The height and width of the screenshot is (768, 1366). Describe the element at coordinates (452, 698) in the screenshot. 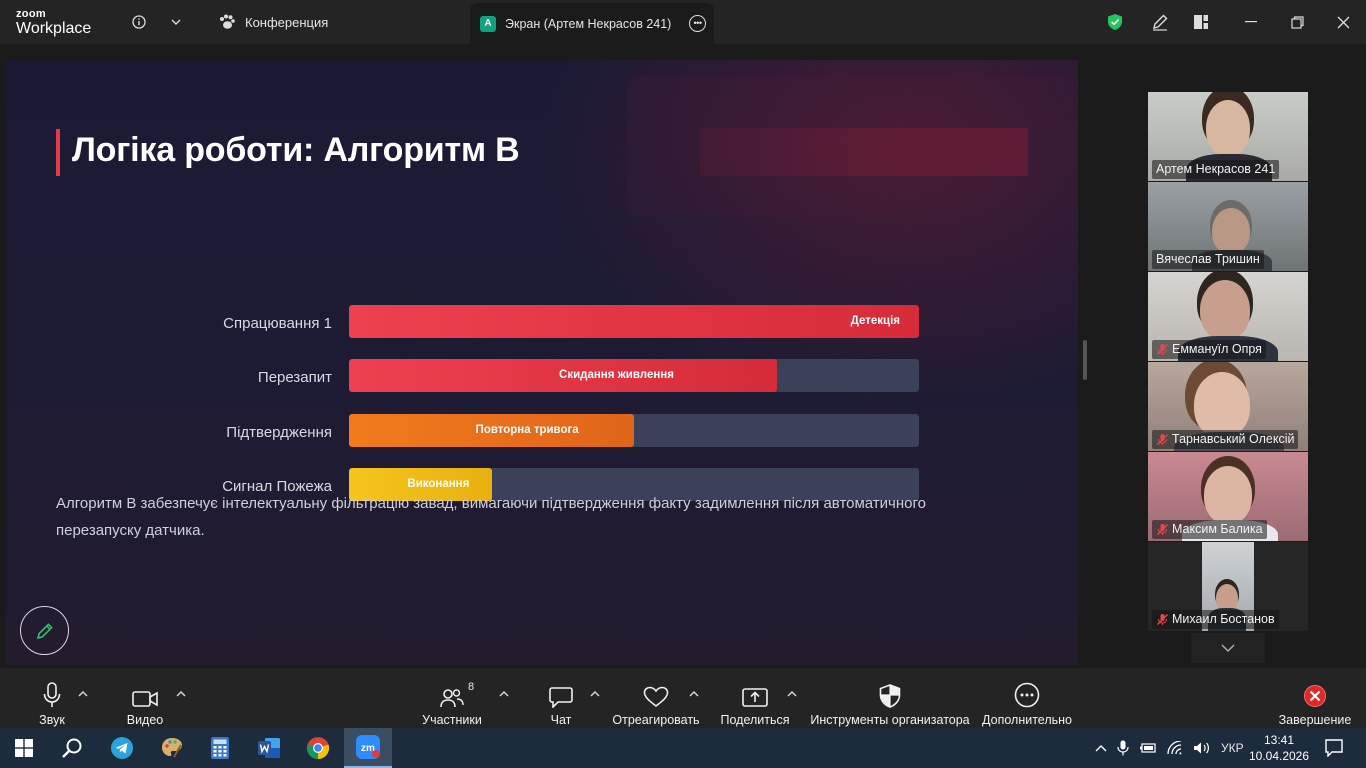

I see `participants-button: Участники` at that location.